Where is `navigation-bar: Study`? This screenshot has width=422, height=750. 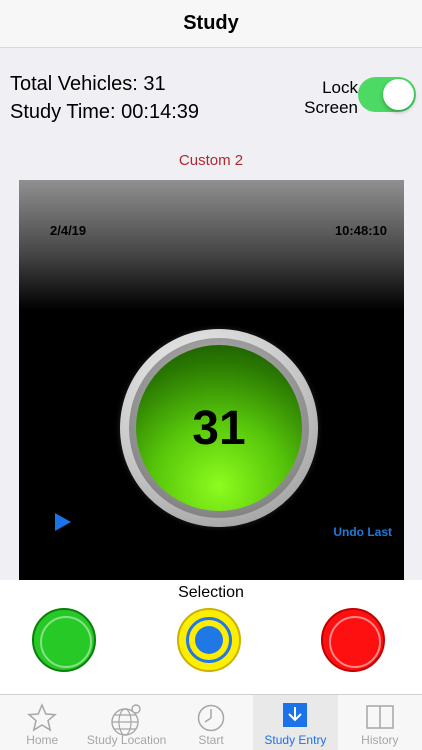
navigation-bar: Study is located at coordinates (211, 24).